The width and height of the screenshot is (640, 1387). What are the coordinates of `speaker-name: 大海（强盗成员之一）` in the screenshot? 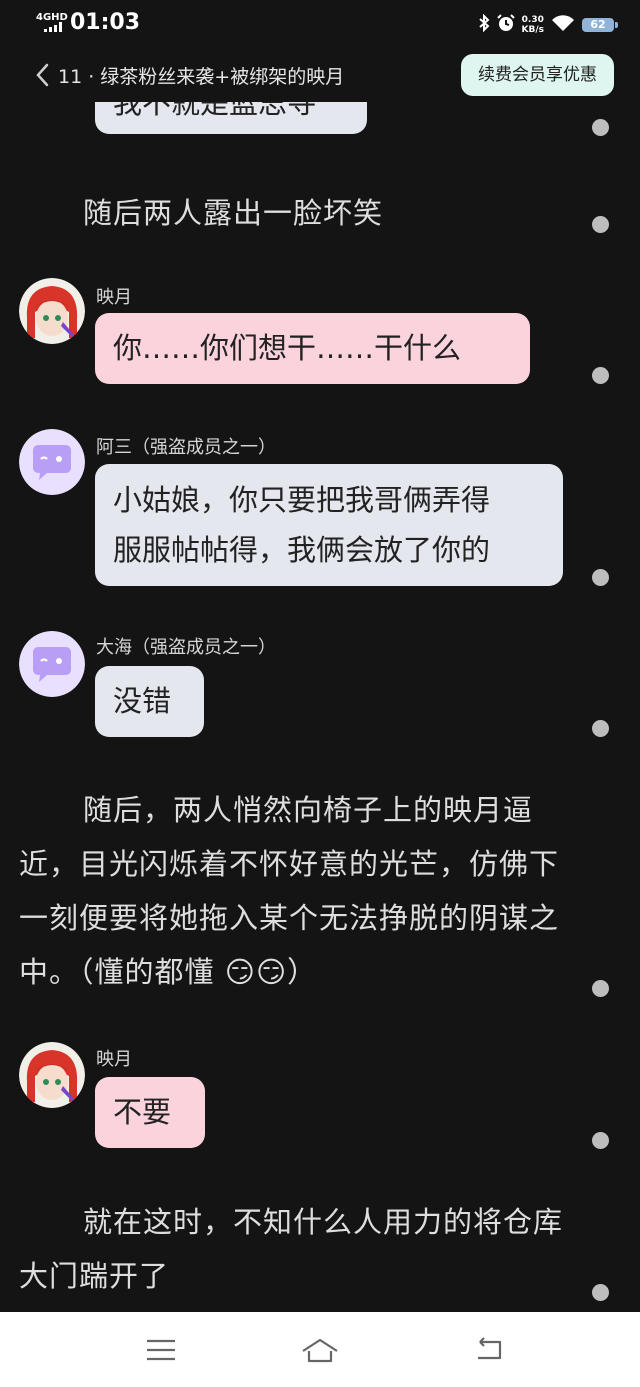 It's located at (186, 647).